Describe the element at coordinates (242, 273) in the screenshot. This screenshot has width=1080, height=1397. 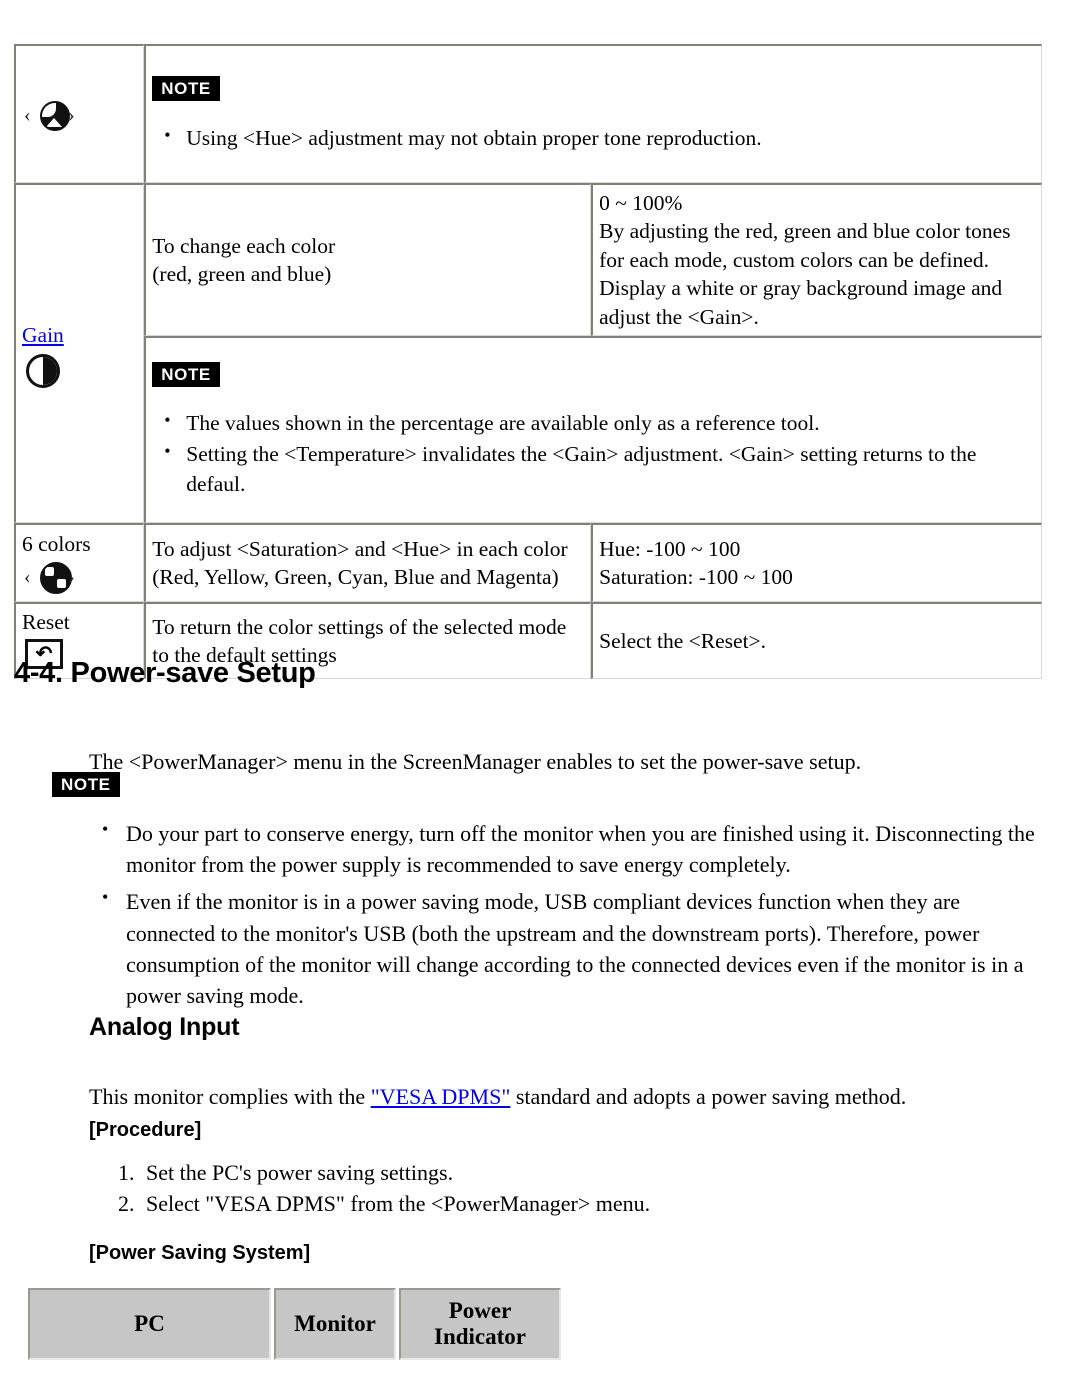
I see `description-line-2: (red, green and blue)` at that location.